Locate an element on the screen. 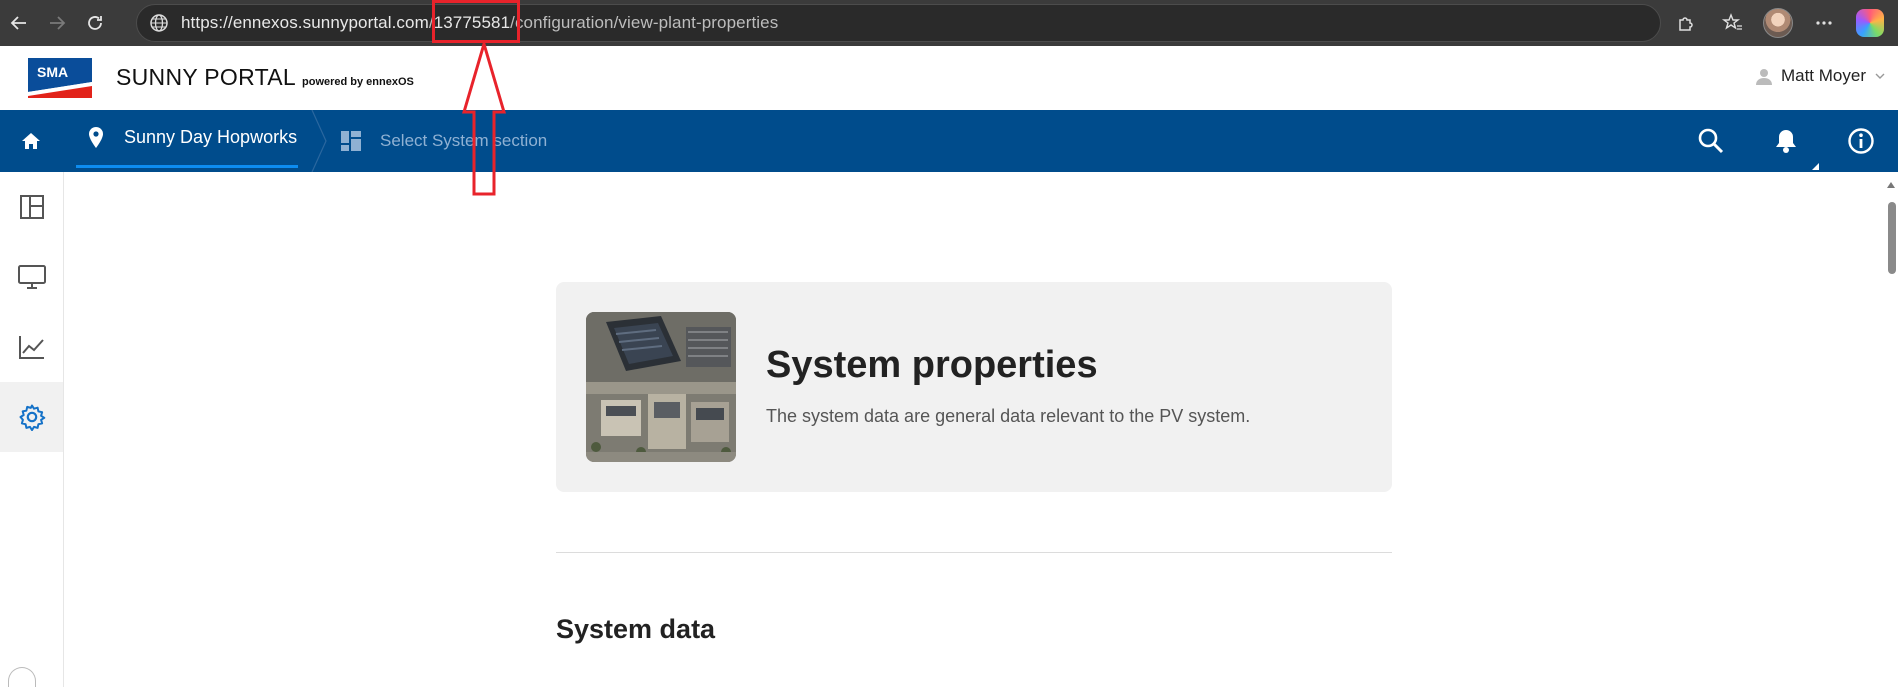 The width and height of the screenshot is (1898, 687). sma-logo-text: SMA is located at coordinates (52, 72).